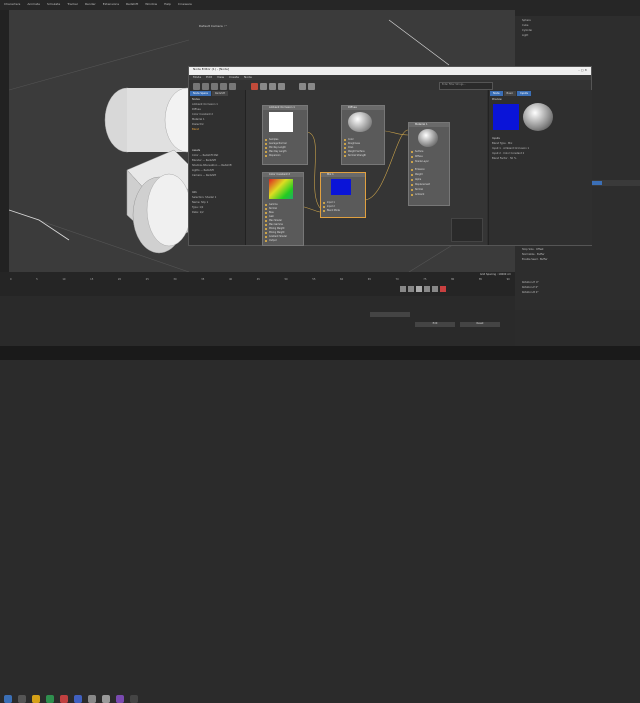 The width and height of the screenshot is (640, 703). What do you see at coordinates (213, 26) in the screenshot?
I see `camera-label: Default Camera ◦°` at bounding box center [213, 26].